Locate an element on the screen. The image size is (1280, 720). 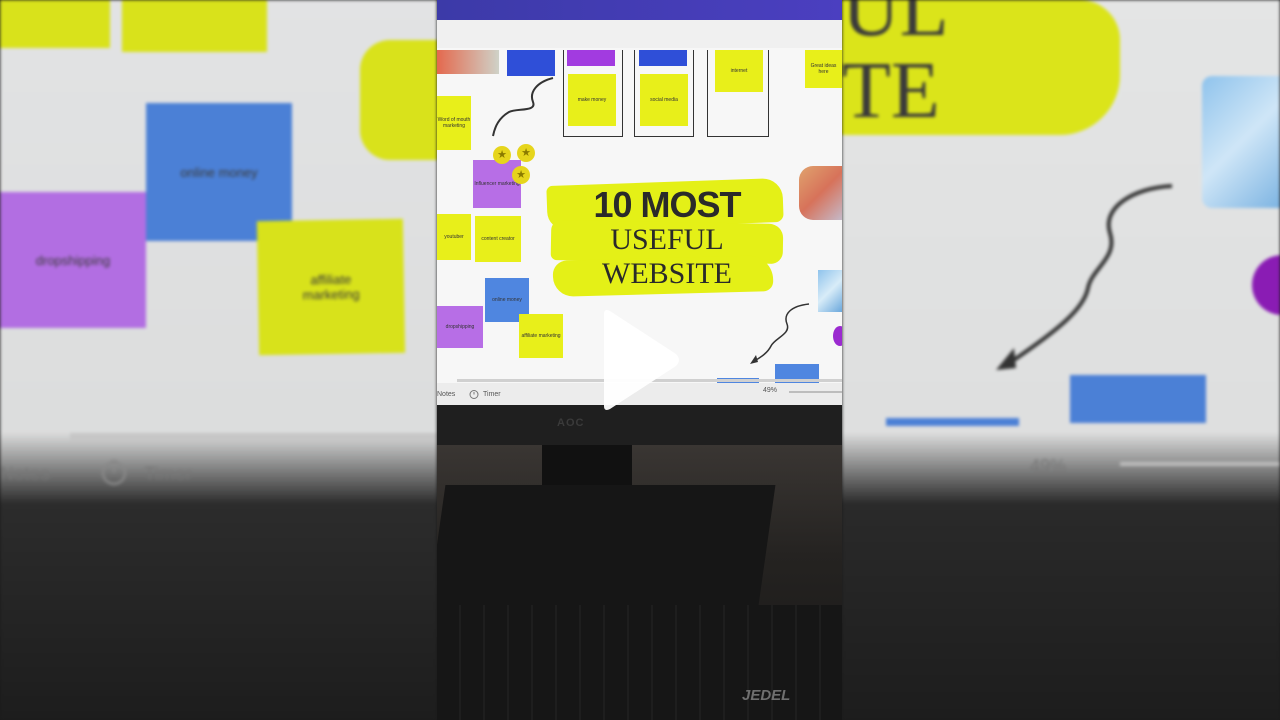
sticky-note-social-media: social media is located at coordinates (664, 100).